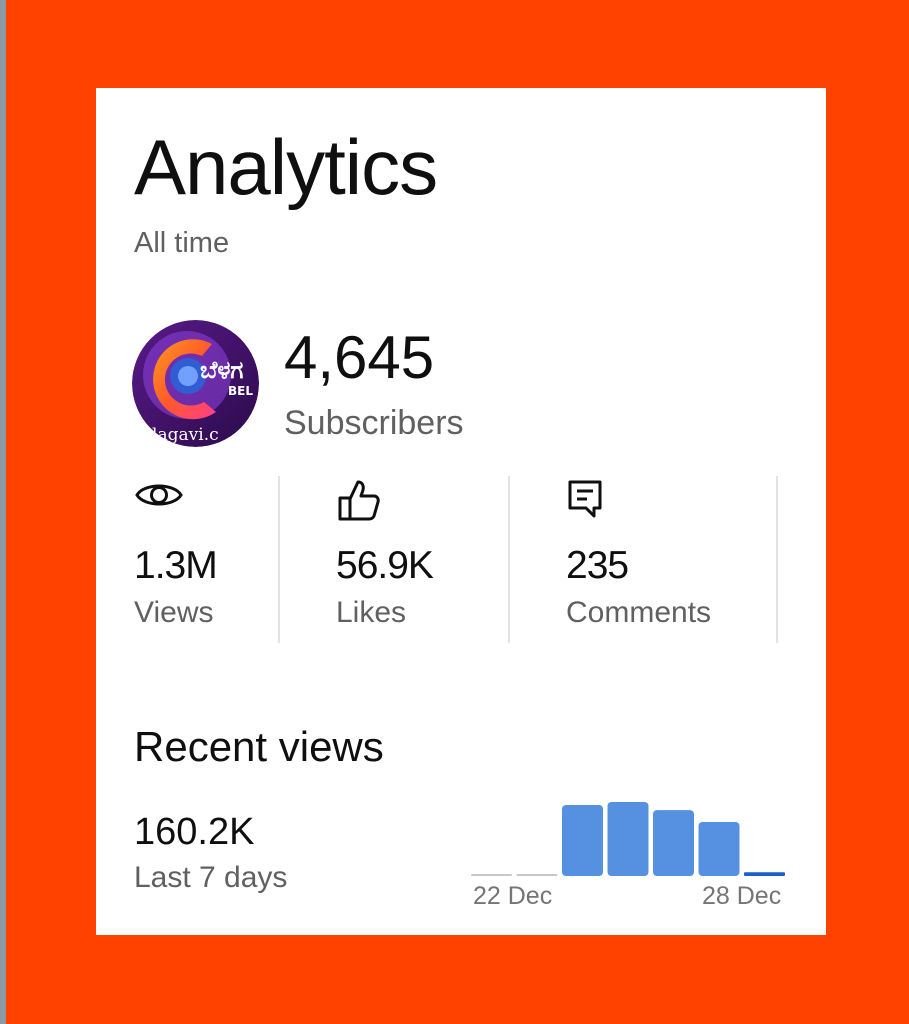  What do you see at coordinates (194, 832) in the screenshot?
I see `recent-views-value: 160.2K` at bounding box center [194, 832].